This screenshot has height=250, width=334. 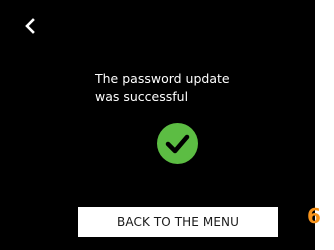 What do you see at coordinates (142, 96) in the screenshot?
I see `message-line-2: was successful` at bounding box center [142, 96].